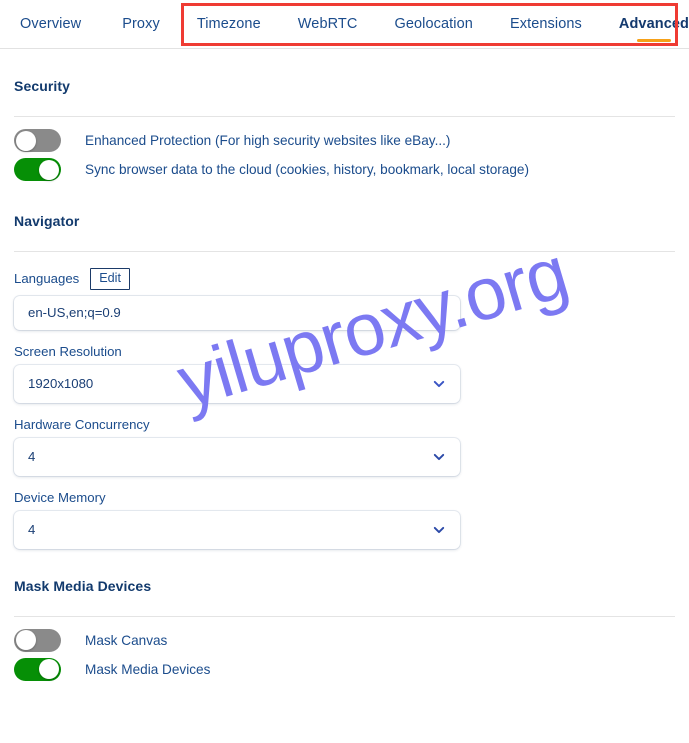 Image resolution: width=689 pixels, height=743 pixels. What do you see at coordinates (37, 640) in the screenshot?
I see `toggle-mask-canvas` at bounding box center [37, 640].